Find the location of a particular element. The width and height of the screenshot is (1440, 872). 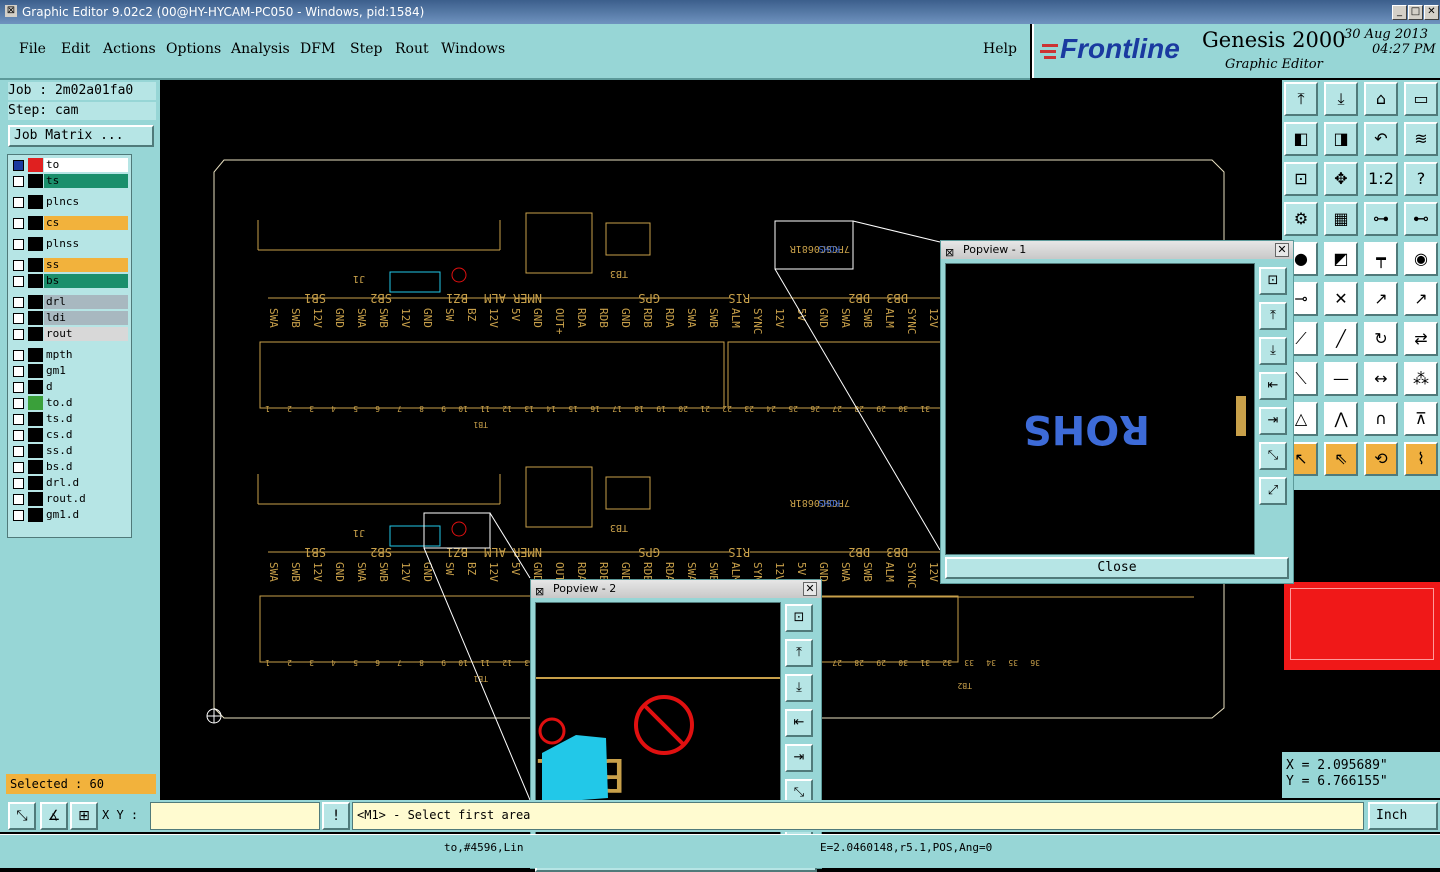

layer-row-ts: ts is located at coordinates (69, 181).